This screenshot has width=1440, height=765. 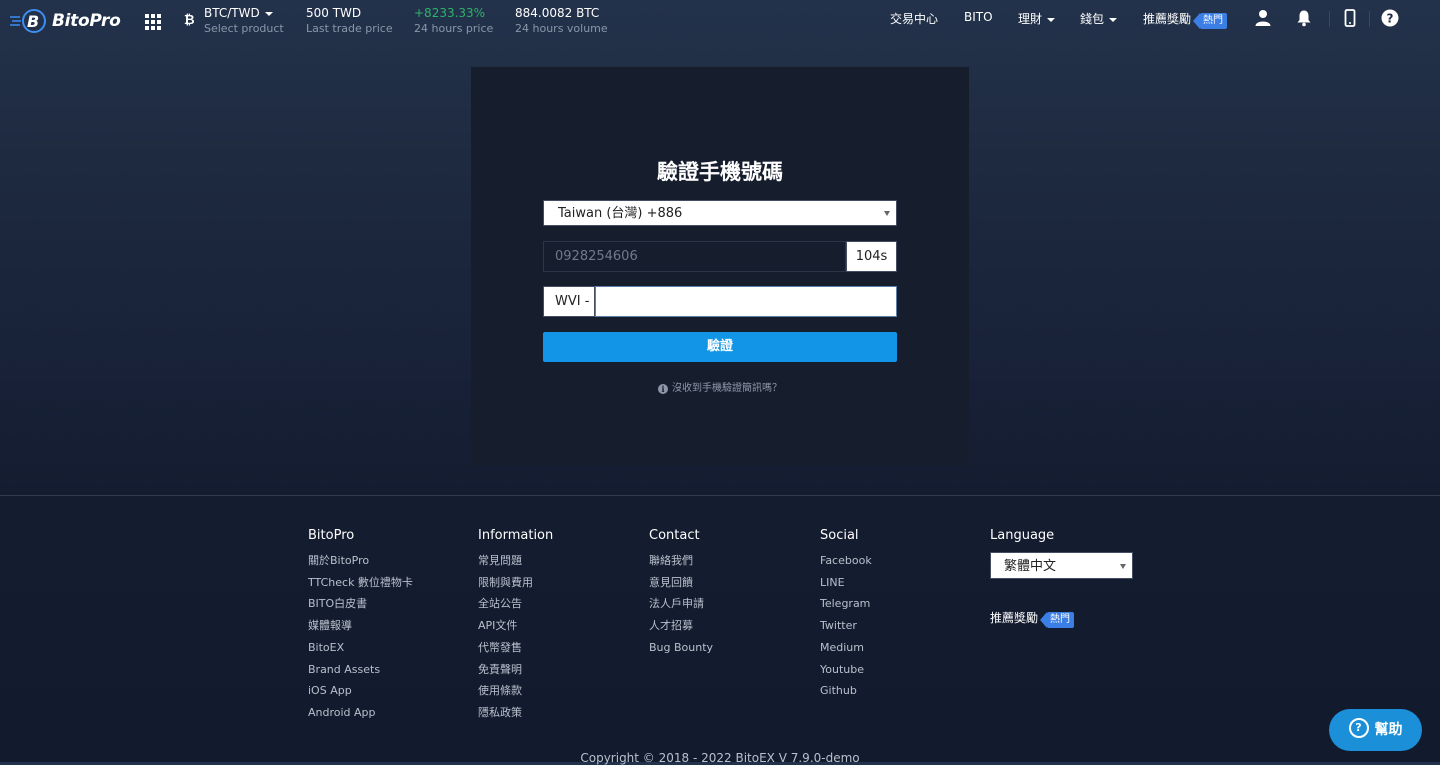 I want to click on footer-link: Bug Bounty, so click(x=681, y=648).